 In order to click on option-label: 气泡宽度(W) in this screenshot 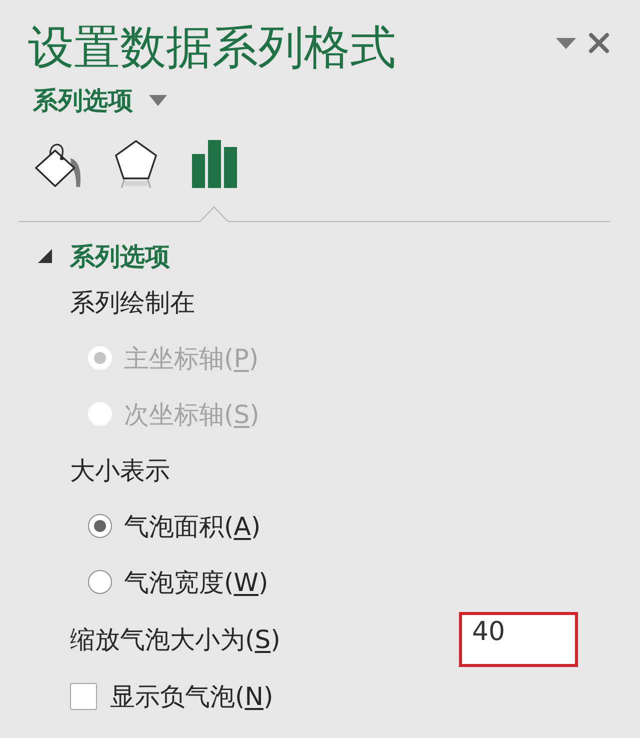, I will do `click(196, 582)`.